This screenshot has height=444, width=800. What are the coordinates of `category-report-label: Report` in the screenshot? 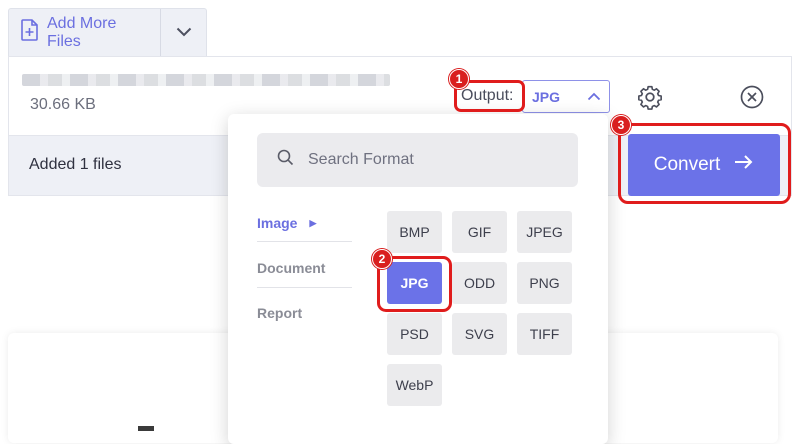 It's located at (280, 313).